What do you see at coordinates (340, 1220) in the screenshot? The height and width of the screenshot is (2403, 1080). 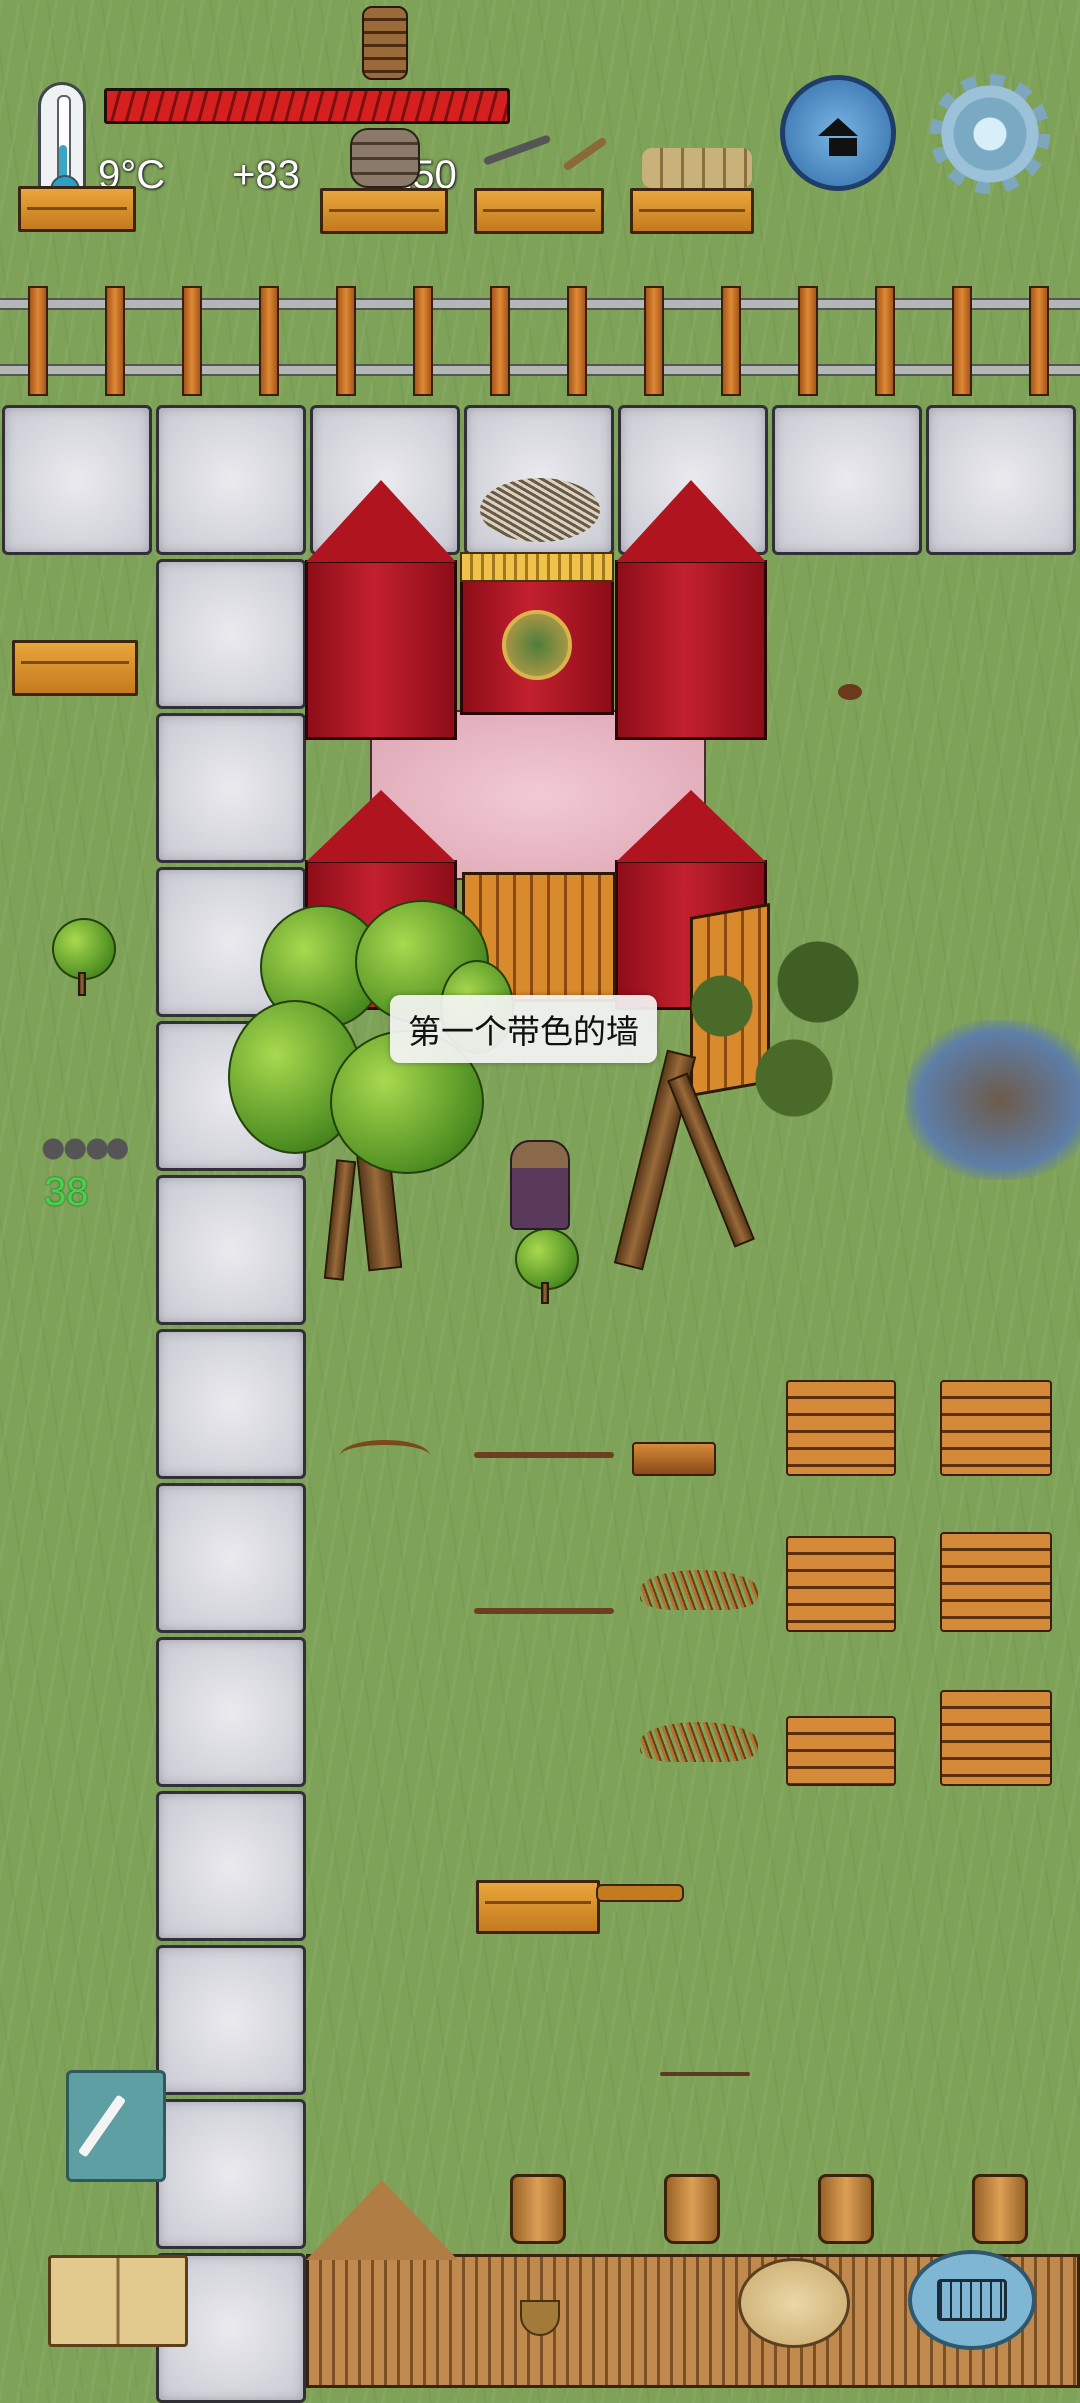 I see `tree-trunk` at bounding box center [340, 1220].